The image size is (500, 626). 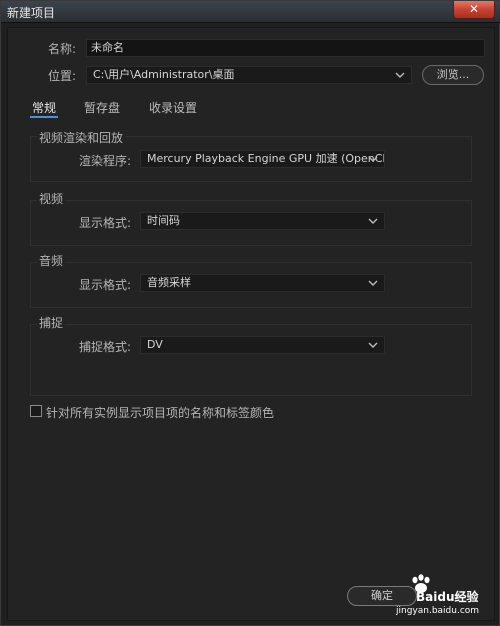 What do you see at coordinates (474, 10) in the screenshot?
I see `close-button: ✕` at bounding box center [474, 10].